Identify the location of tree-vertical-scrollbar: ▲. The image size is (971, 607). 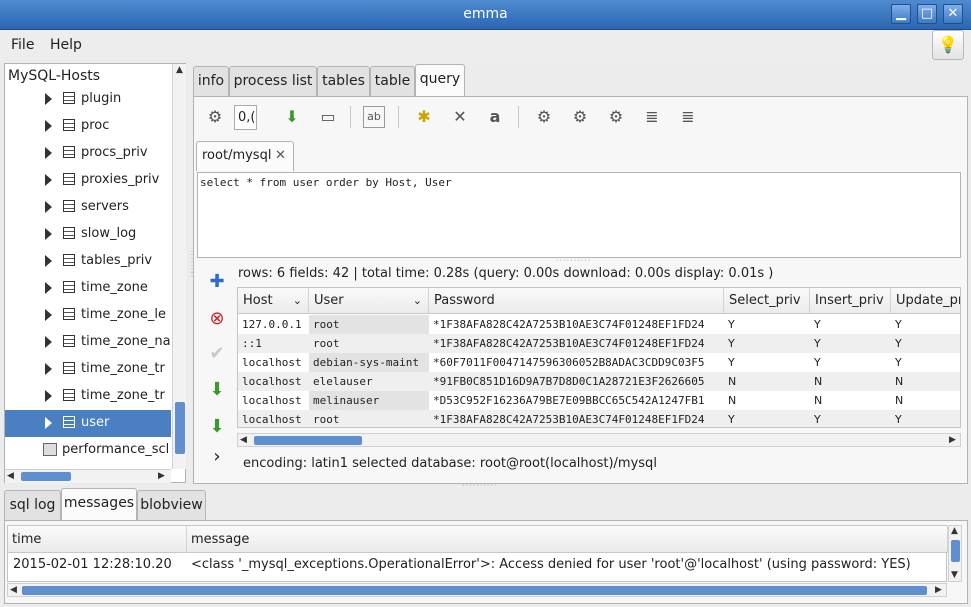
(179, 266).